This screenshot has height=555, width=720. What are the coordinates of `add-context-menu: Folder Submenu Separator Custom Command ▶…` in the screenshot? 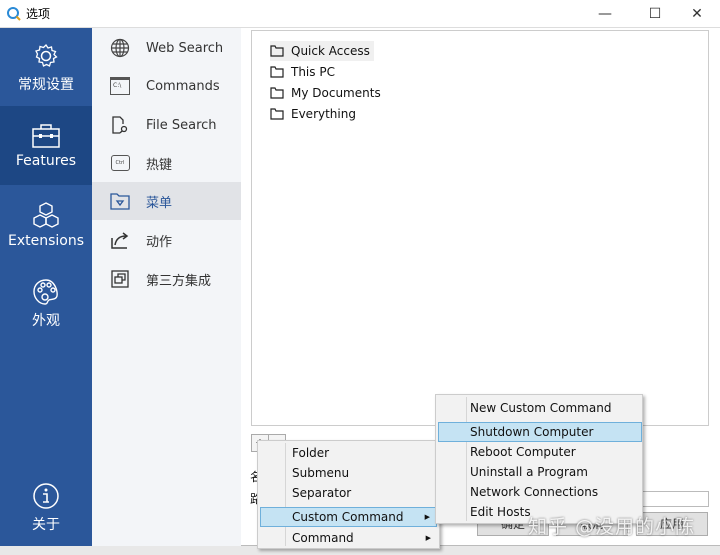 It's located at (348, 494).